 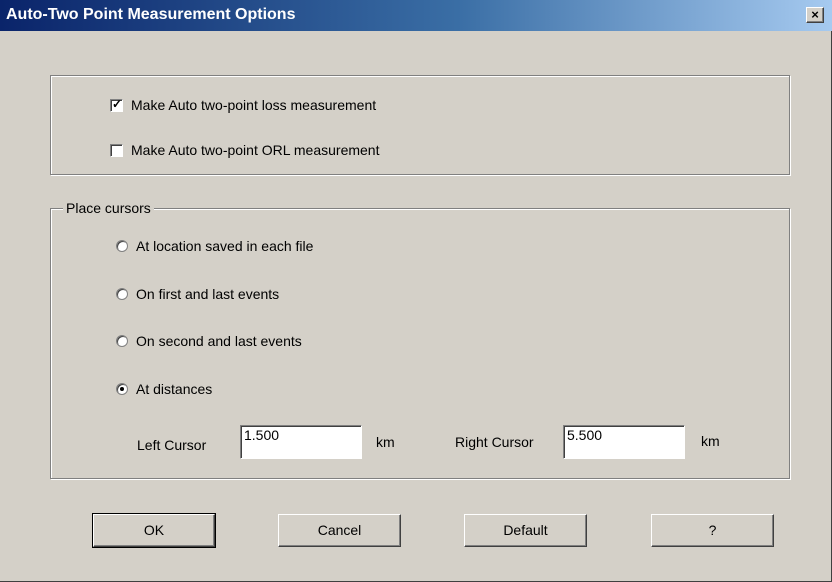 I want to click on radio-label: At location saved in each file, so click(x=225, y=246).